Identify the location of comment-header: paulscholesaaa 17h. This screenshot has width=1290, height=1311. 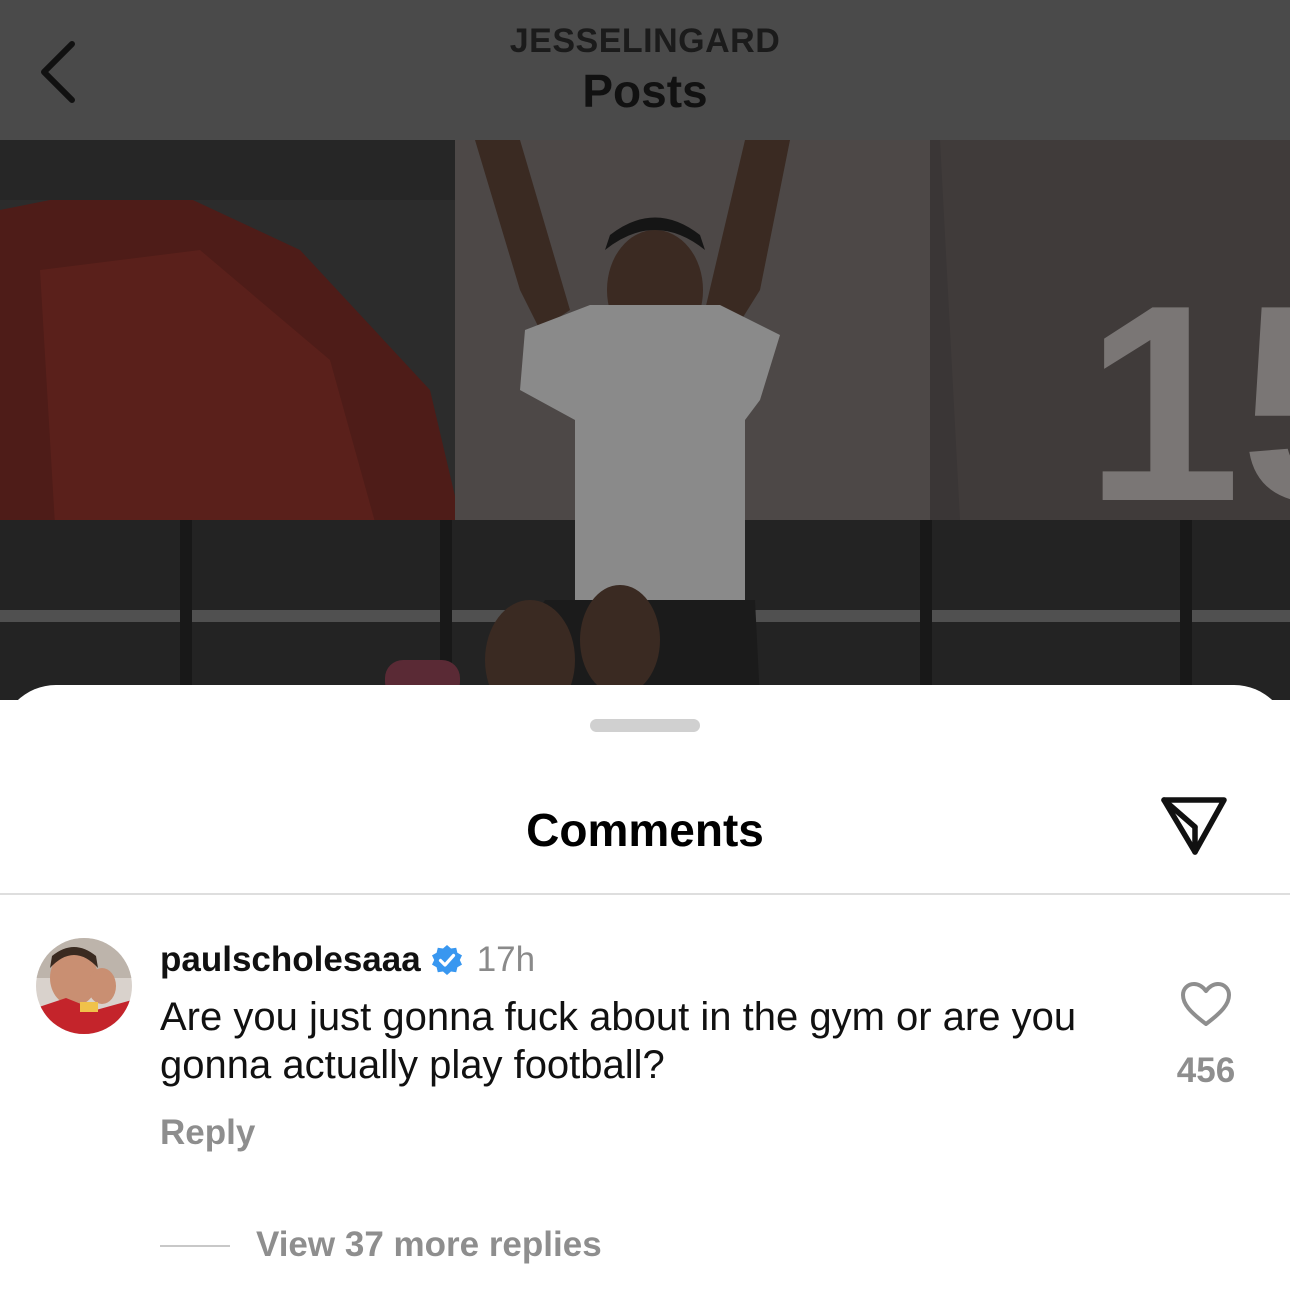
(347, 960).